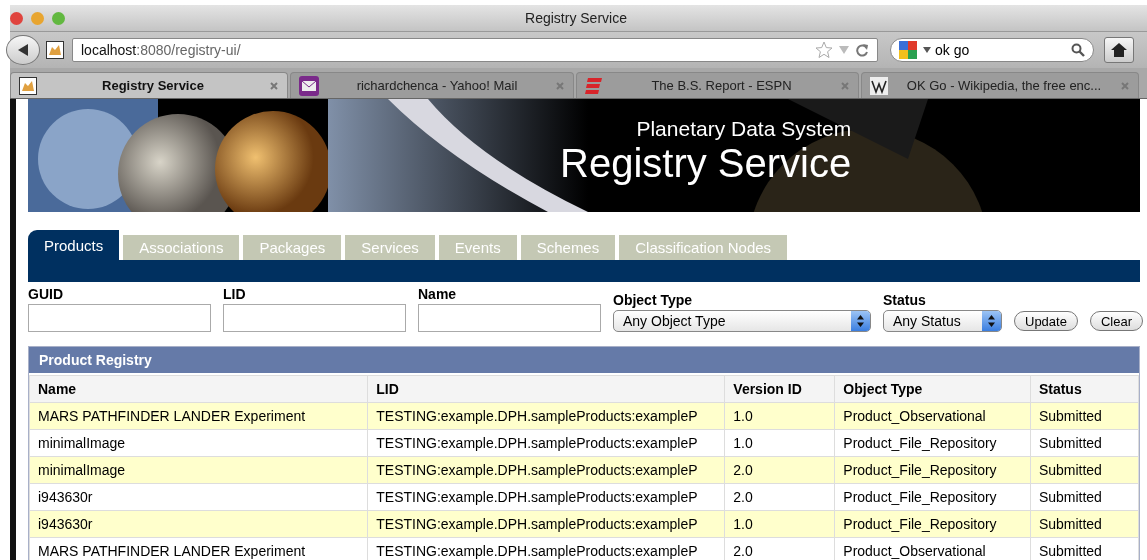 This screenshot has height=560, width=1147. What do you see at coordinates (235, 294) in the screenshot?
I see `field-label: LID` at bounding box center [235, 294].